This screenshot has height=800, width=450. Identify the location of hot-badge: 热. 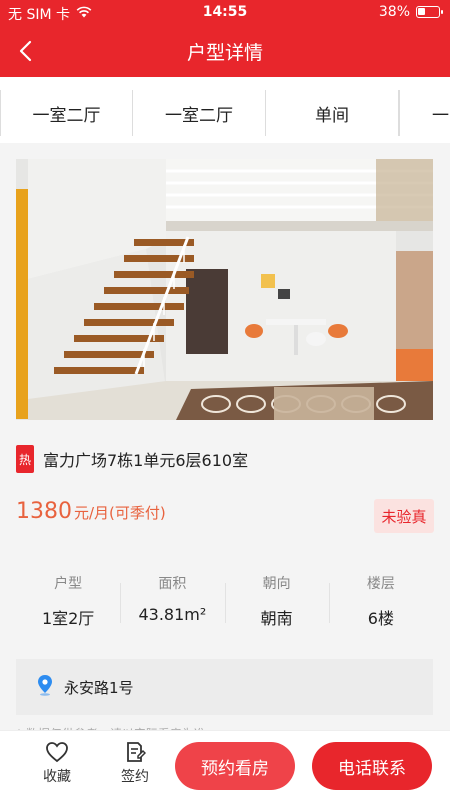
(25, 459).